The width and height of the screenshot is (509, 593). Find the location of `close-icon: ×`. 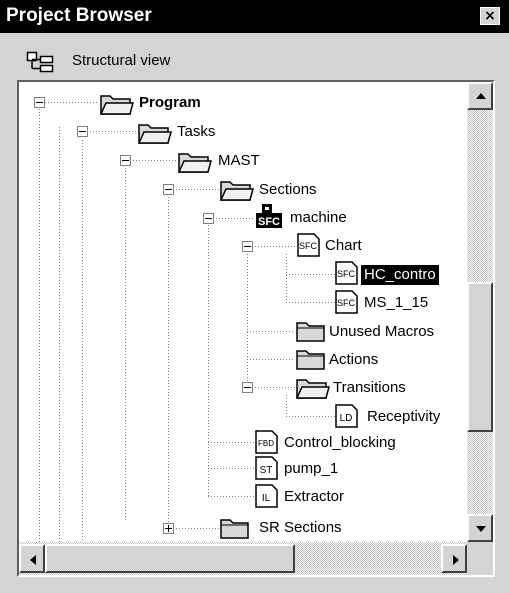

close-icon: × is located at coordinates (490, 16).